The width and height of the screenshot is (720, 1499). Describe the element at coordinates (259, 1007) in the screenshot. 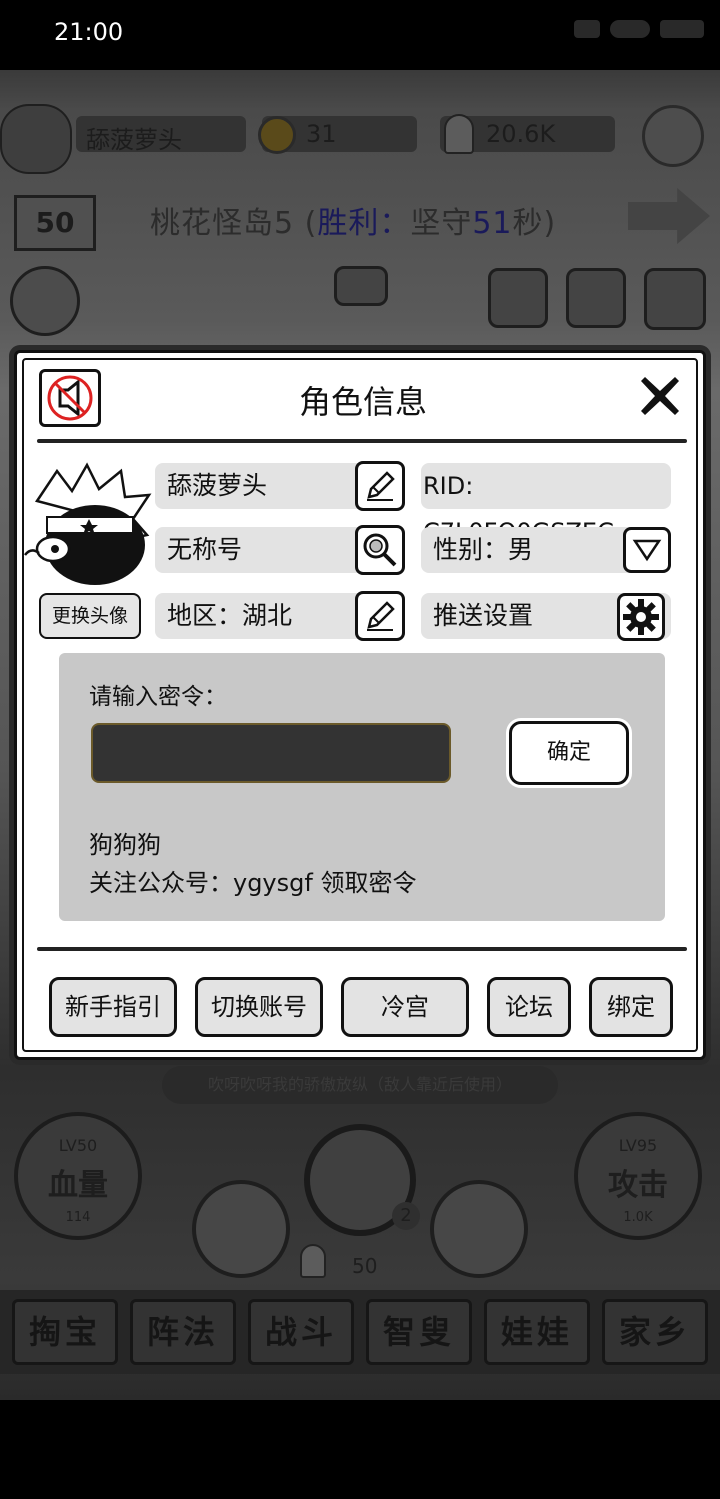

I see `switch-account-button: 切换账号` at that location.